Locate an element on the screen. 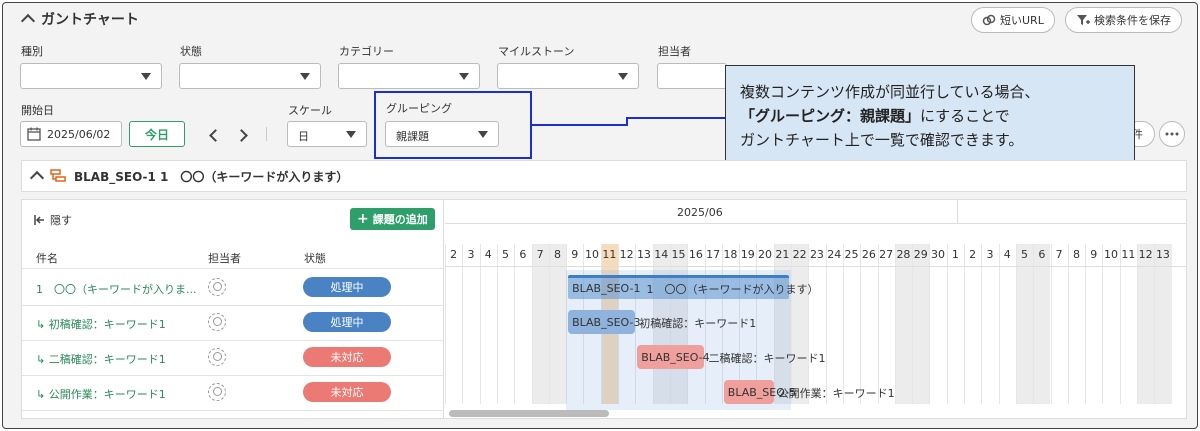  gantt-bar-key: BLAB_SEO-4 is located at coordinates (675, 357).